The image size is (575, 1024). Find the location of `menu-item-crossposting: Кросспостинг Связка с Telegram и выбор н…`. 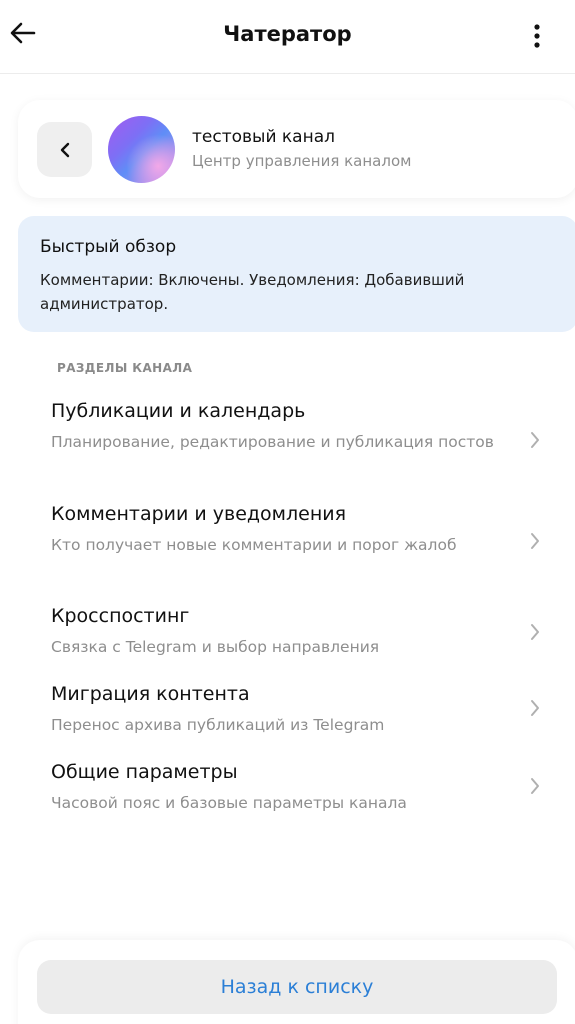

menu-item-crossposting: Кросспостинг Связка с Telegram и выбор н… is located at coordinates (287, 634).